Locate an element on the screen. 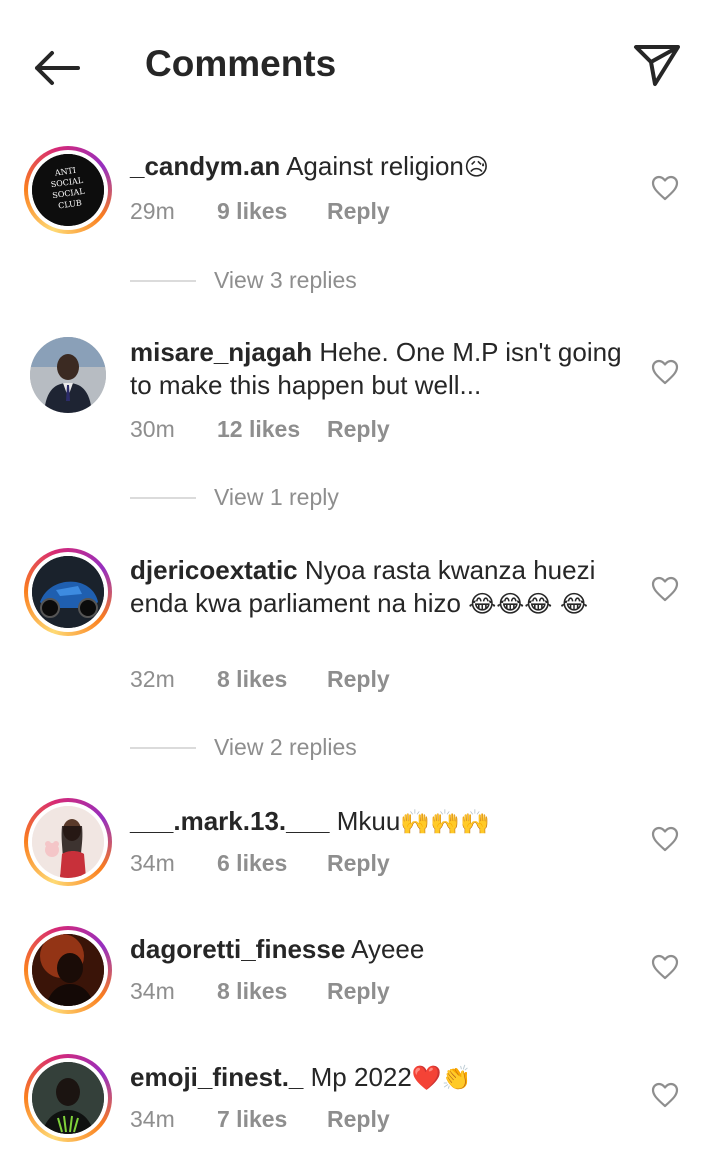 The height and width of the screenshot is (1165, 719). comment-meta: 32m 8 likes Reply is located at coordinates (260, 679).